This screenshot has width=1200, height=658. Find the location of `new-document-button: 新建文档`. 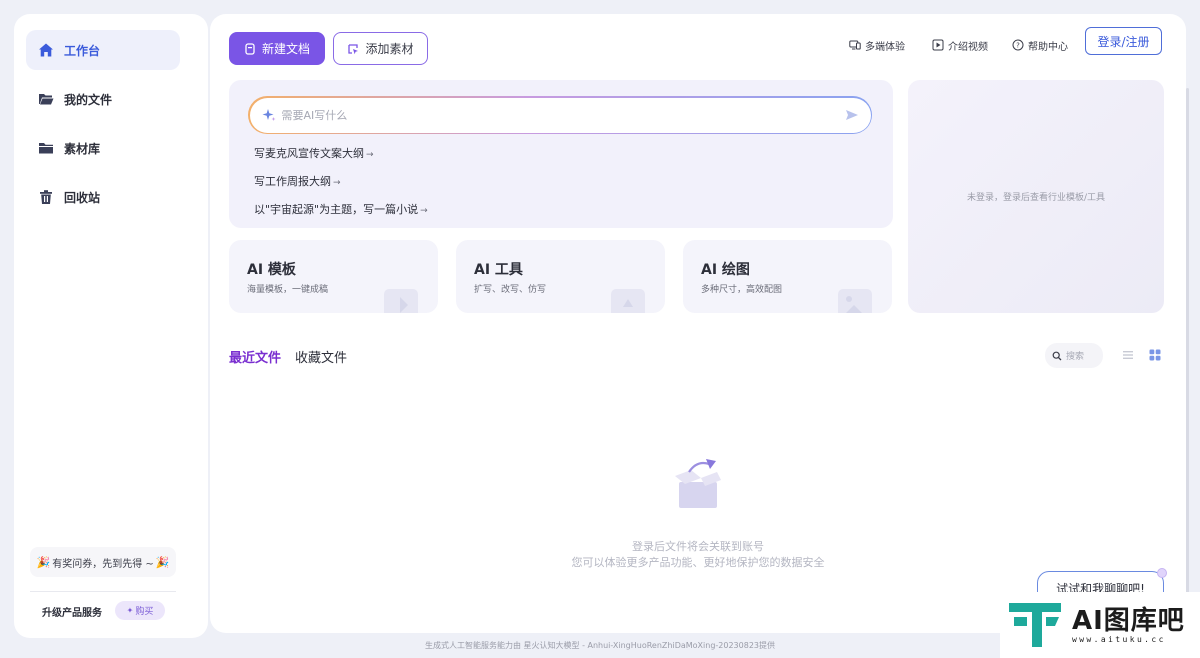

new-document-button: 新建文档 is located at coordinates (277, 48).